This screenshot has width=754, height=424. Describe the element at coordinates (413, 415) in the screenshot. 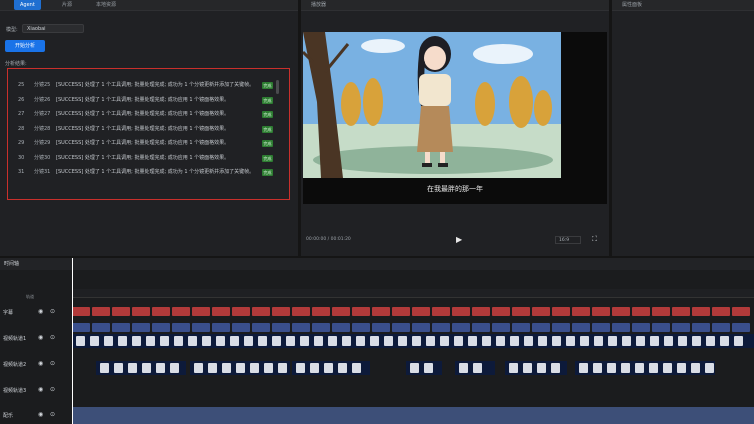

I see `audio-clip` at that location.